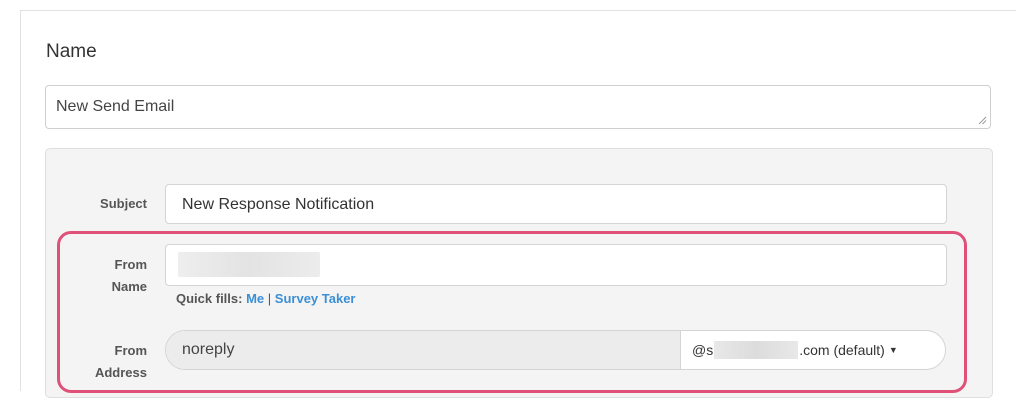 The image size is (1016, 398). What do you see at coordinates (518, 107) in the screenshot?
I see `name-textarea: New Send Email` at bounding box center [518, 107].